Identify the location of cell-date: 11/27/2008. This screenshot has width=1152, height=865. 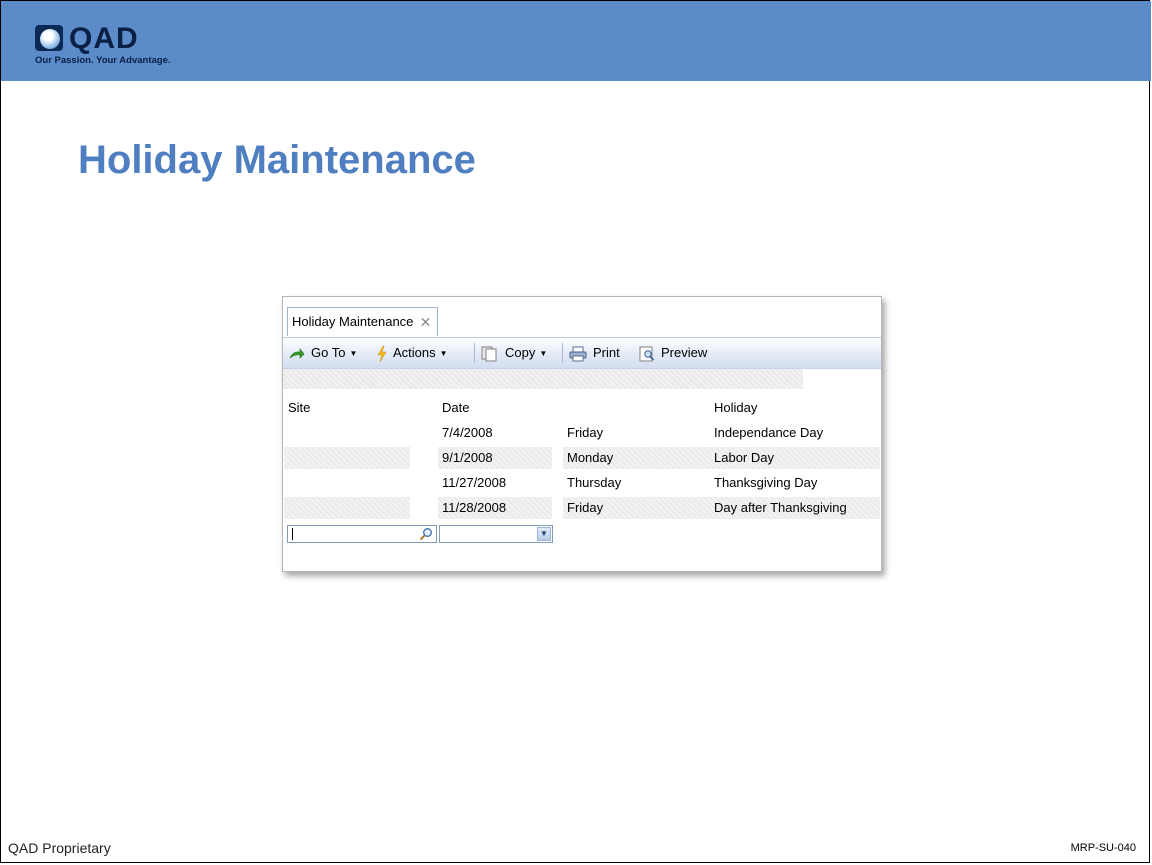
(474, 482).